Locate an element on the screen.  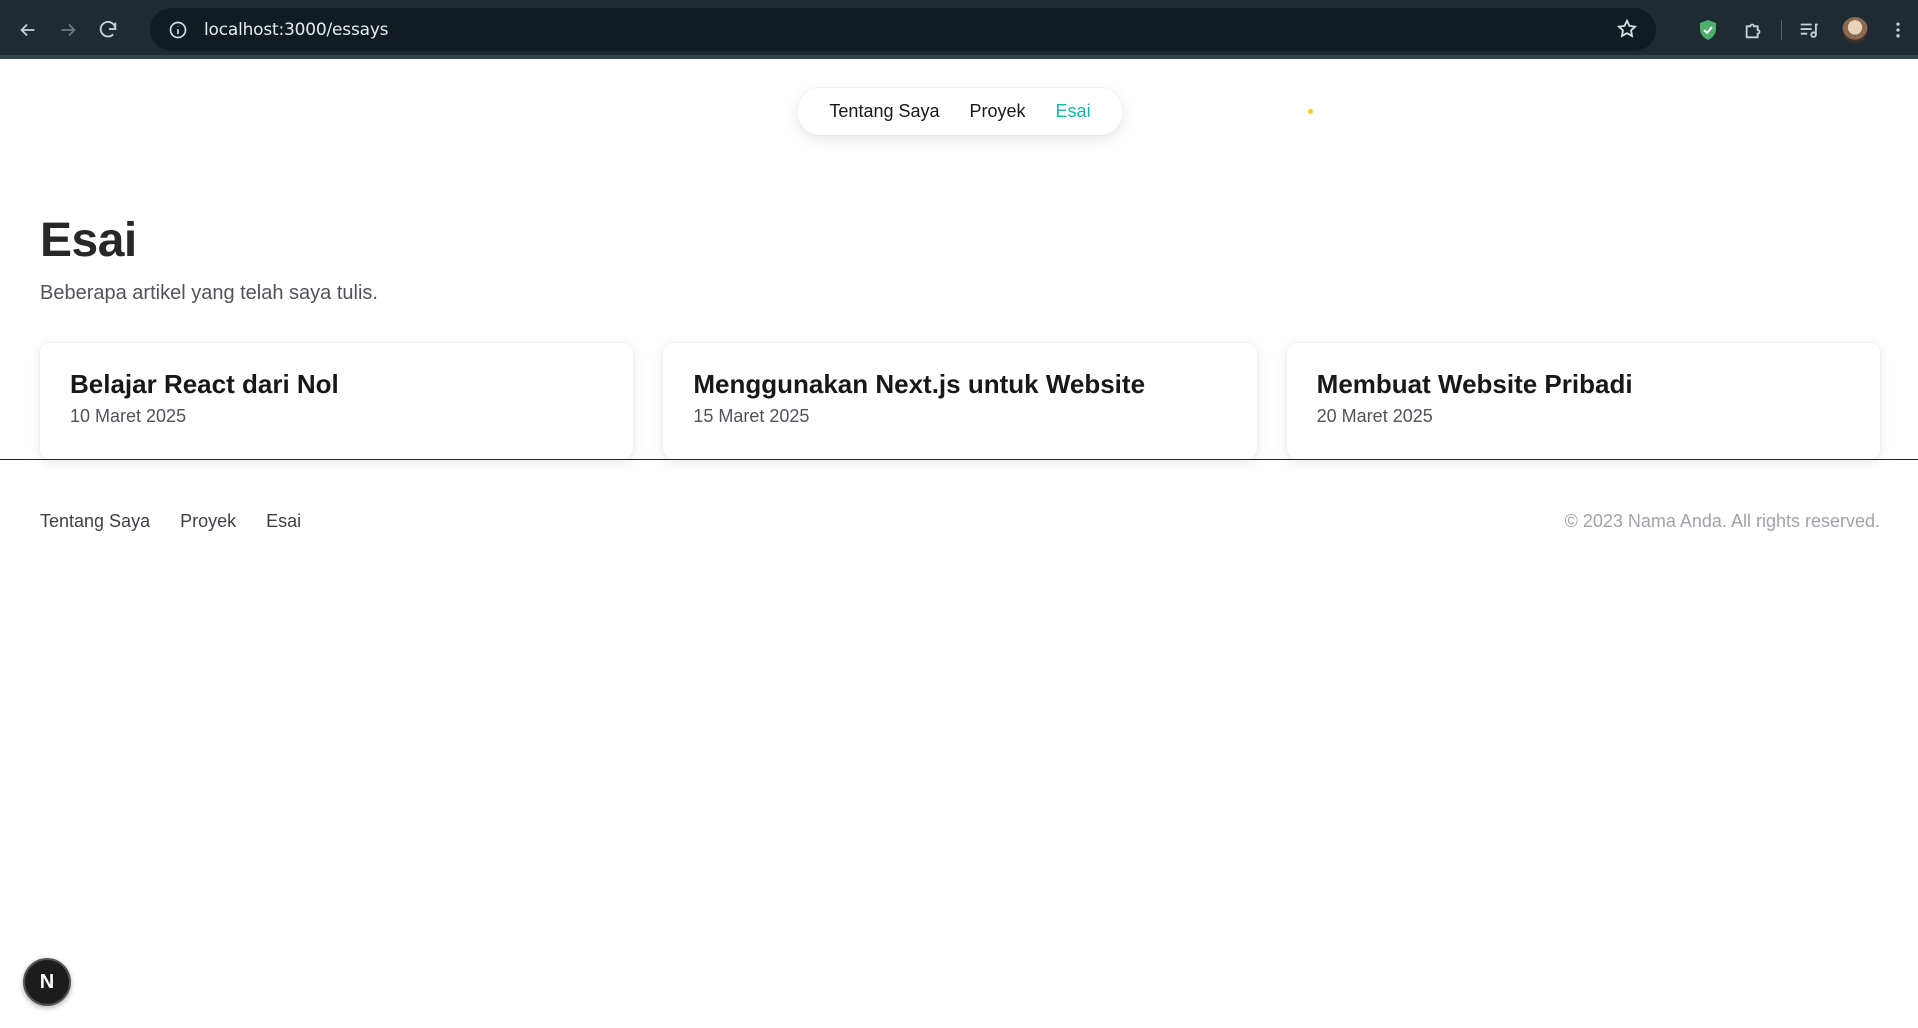
menu-kebab-icon is located at coordinates (1898, 30).